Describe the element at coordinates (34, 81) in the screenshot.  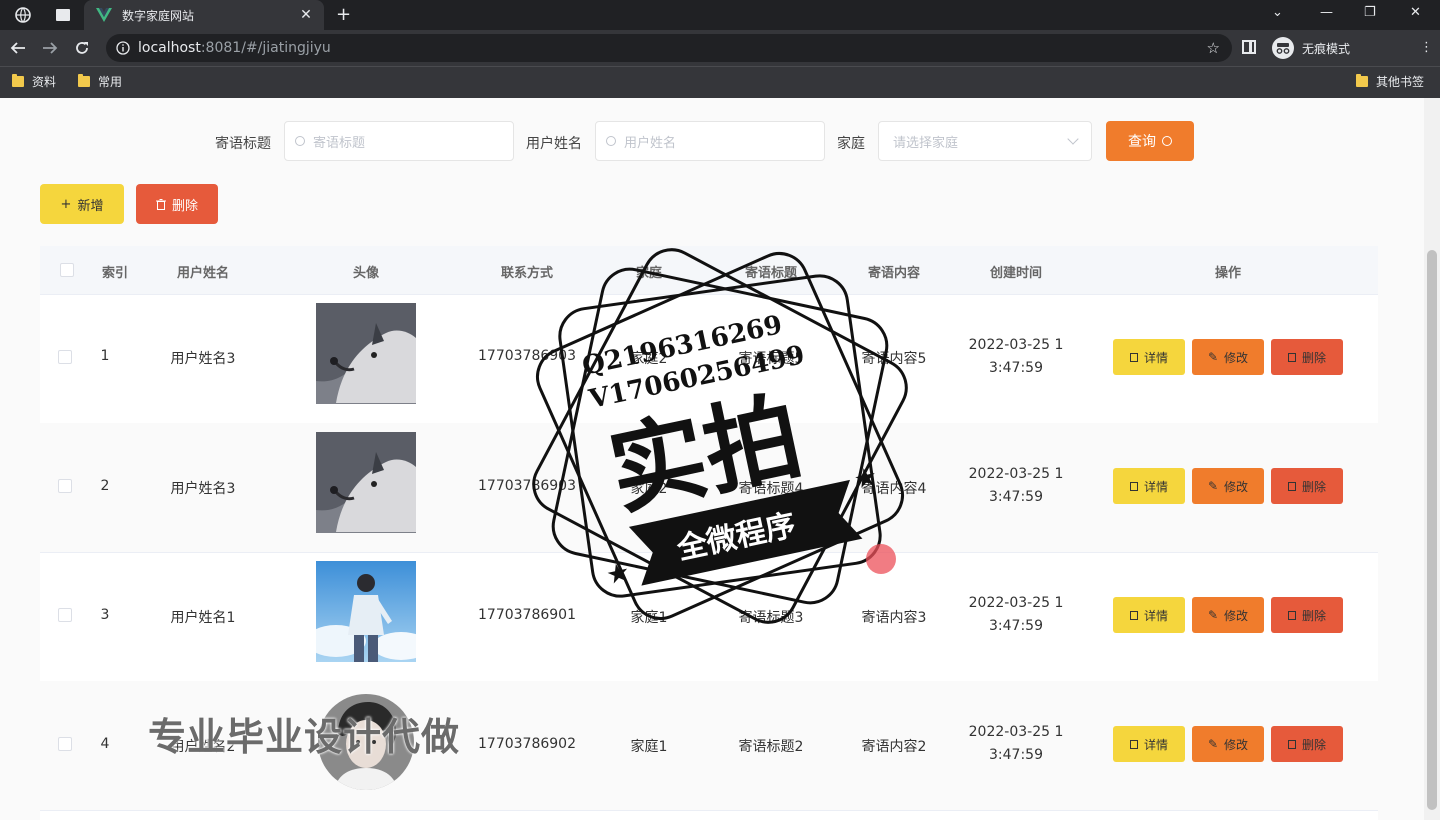
I see `bookmark-folder-ziliao: 资料` at that location.